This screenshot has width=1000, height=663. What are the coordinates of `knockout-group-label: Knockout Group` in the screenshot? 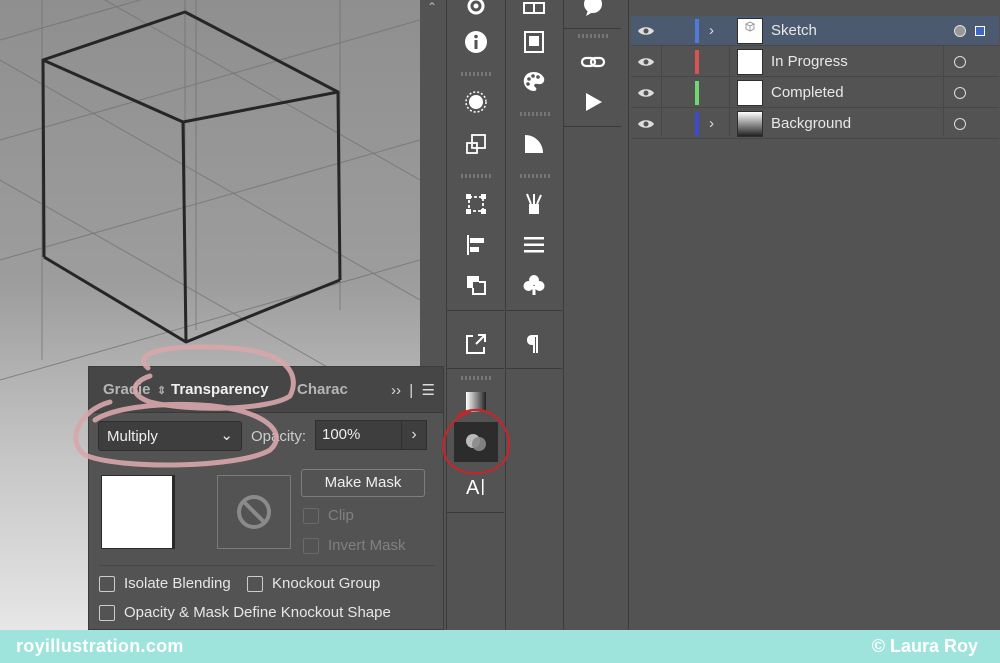 It's located at (326, 583).